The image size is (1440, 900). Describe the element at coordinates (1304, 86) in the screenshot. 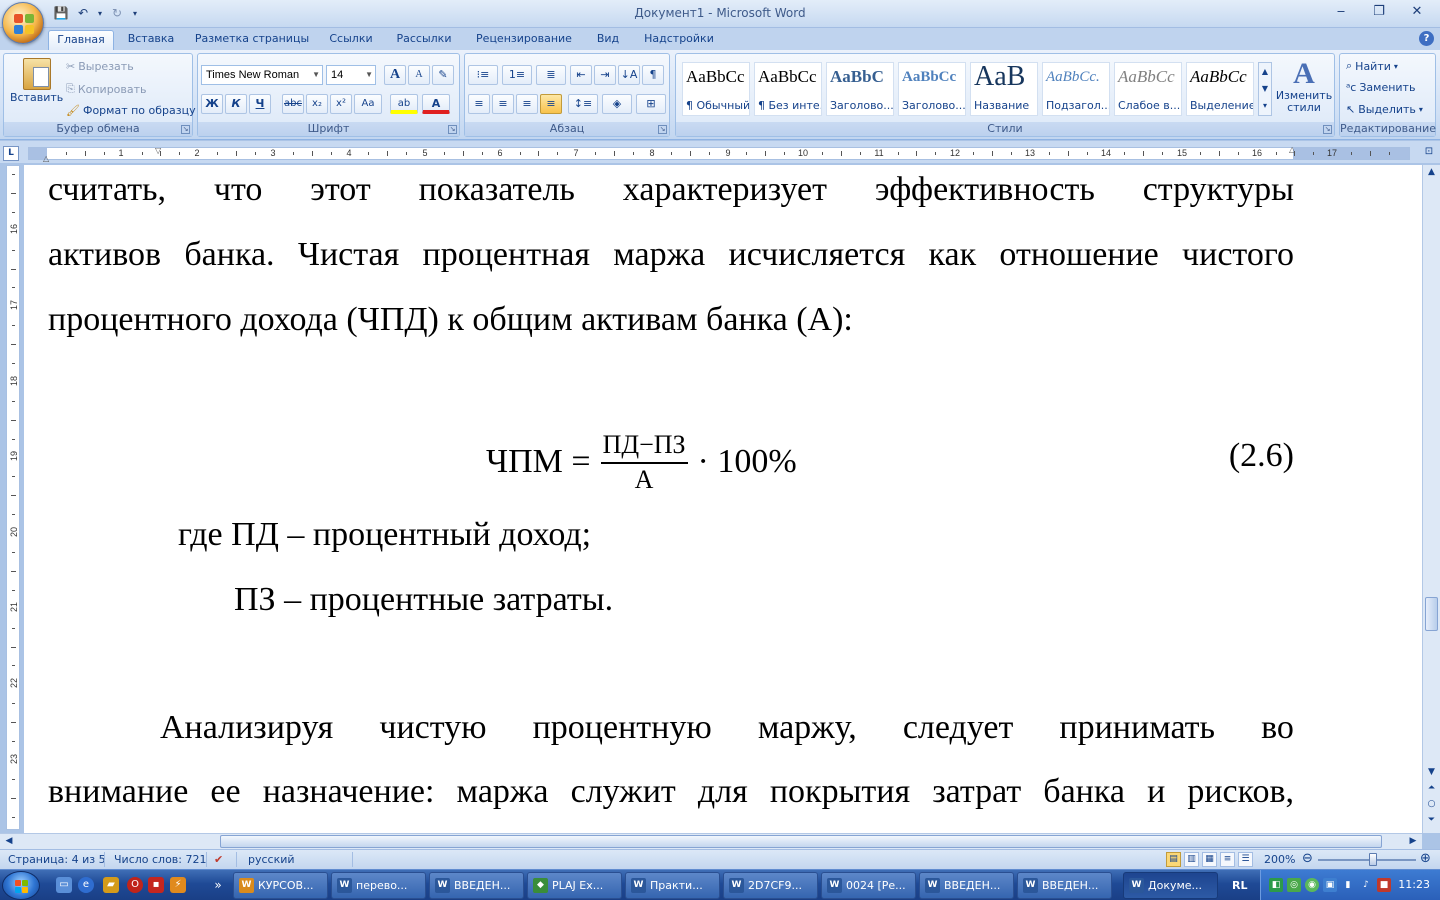

I see `change-styles-button: A Изменить стили` at that location.